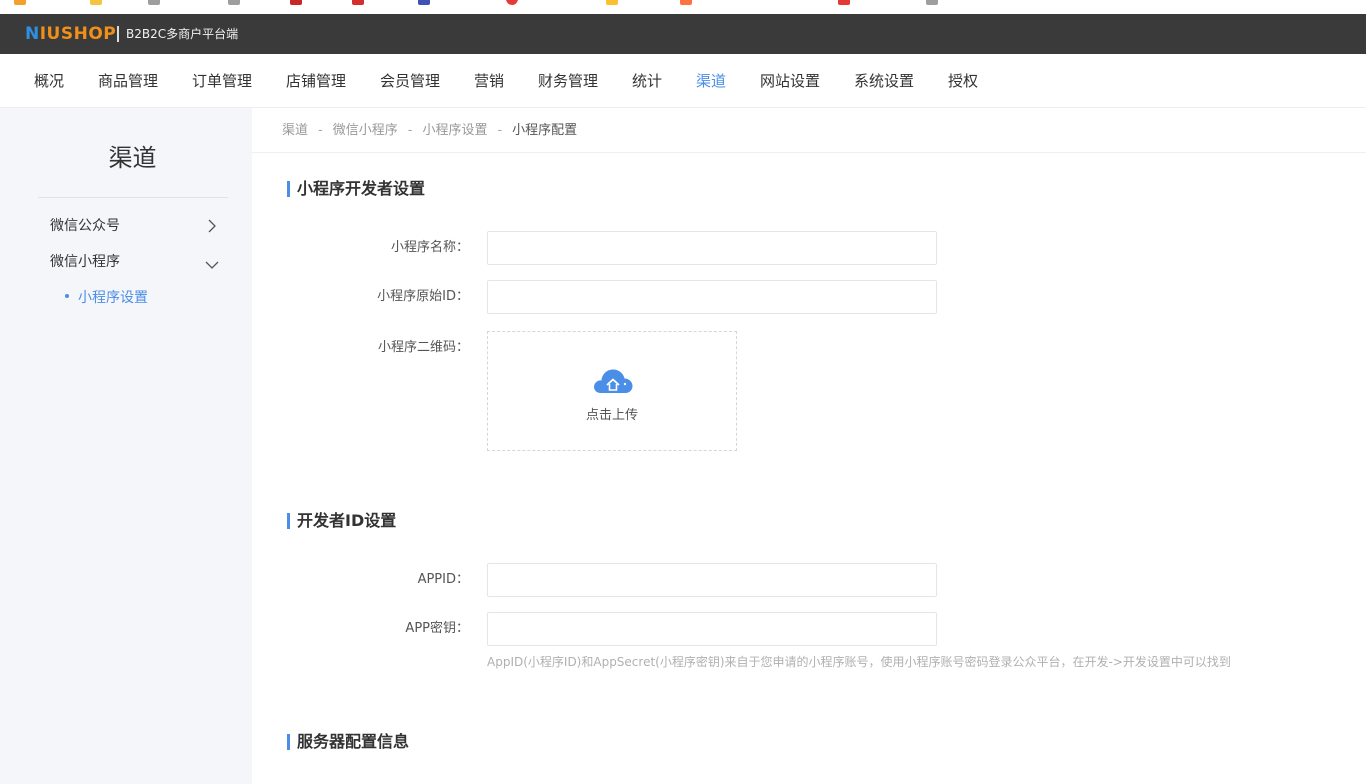  What do you see at coordinates (295, 130) in the screenshot?
I see `breadcrumb-item: 渠道` at bounding box center [295, 130].